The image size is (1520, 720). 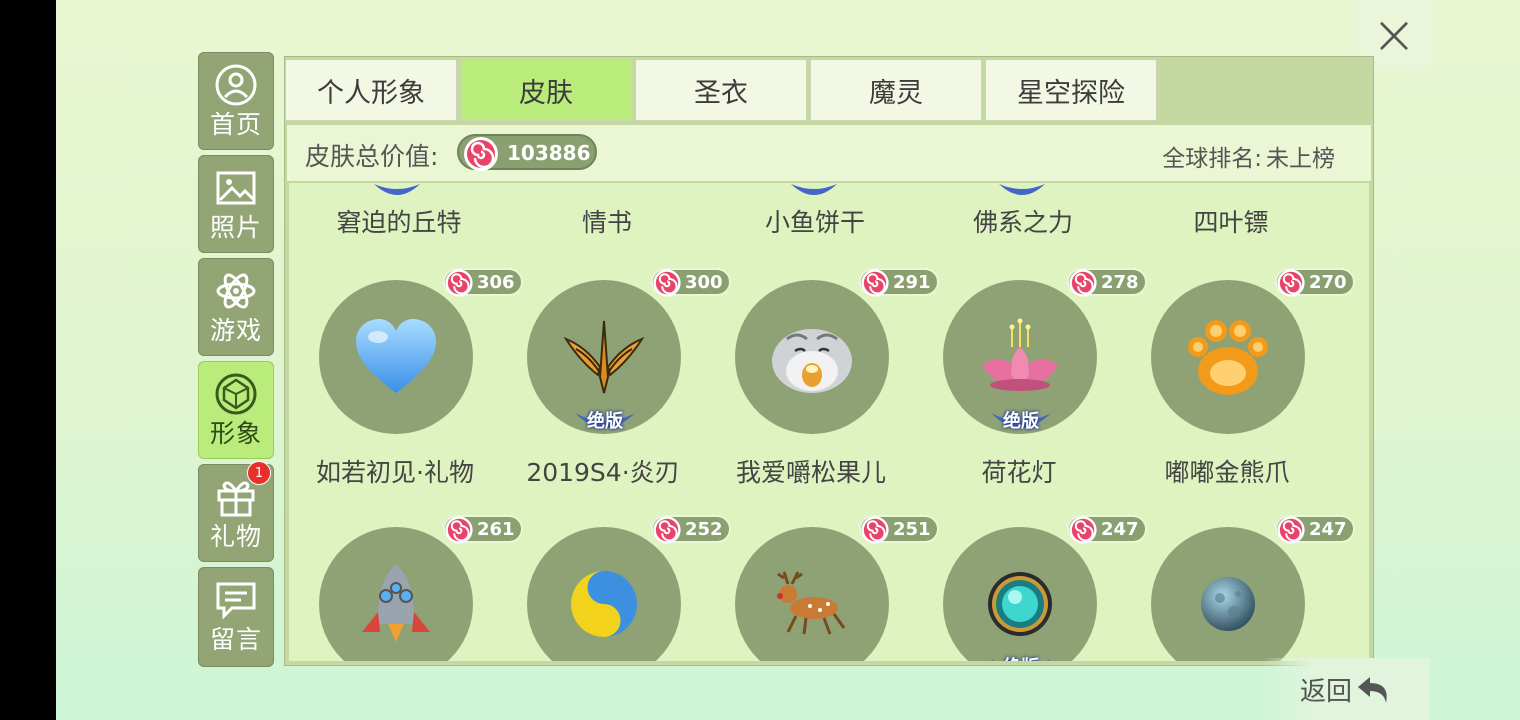 I want to click on total-value-pill: 103886, so click(x=527, y=152).